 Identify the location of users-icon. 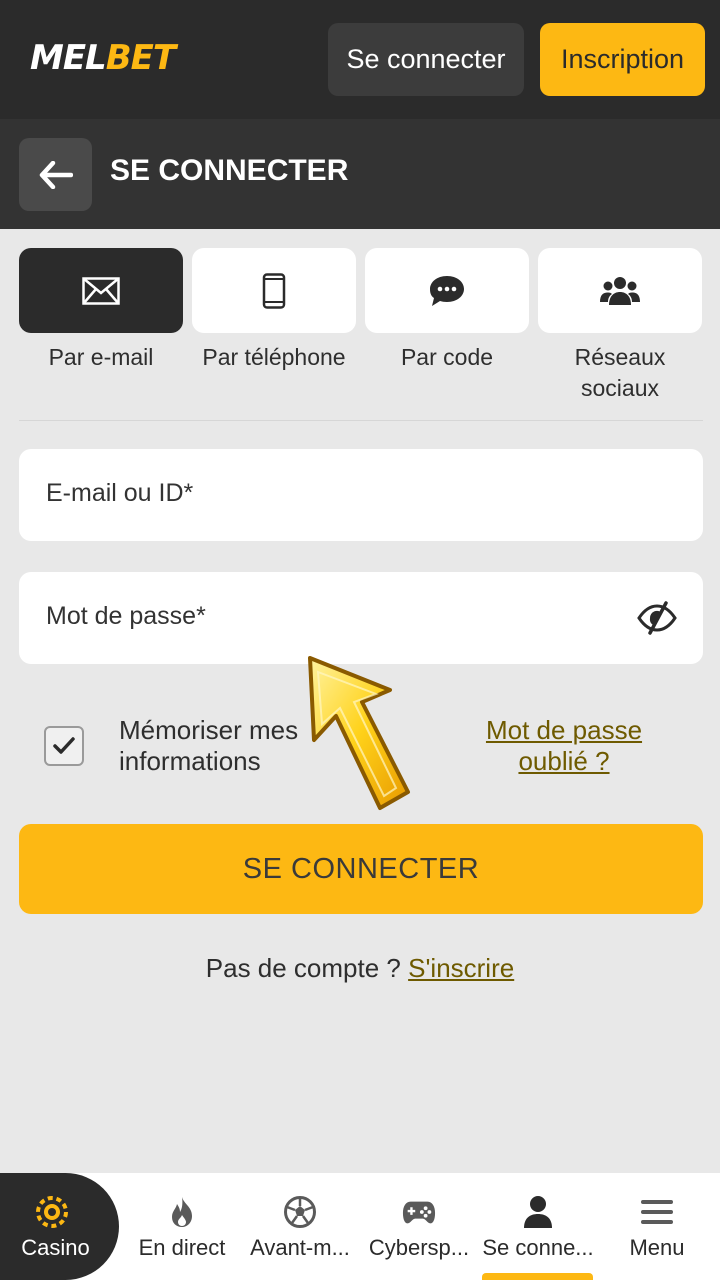
(620, 290).